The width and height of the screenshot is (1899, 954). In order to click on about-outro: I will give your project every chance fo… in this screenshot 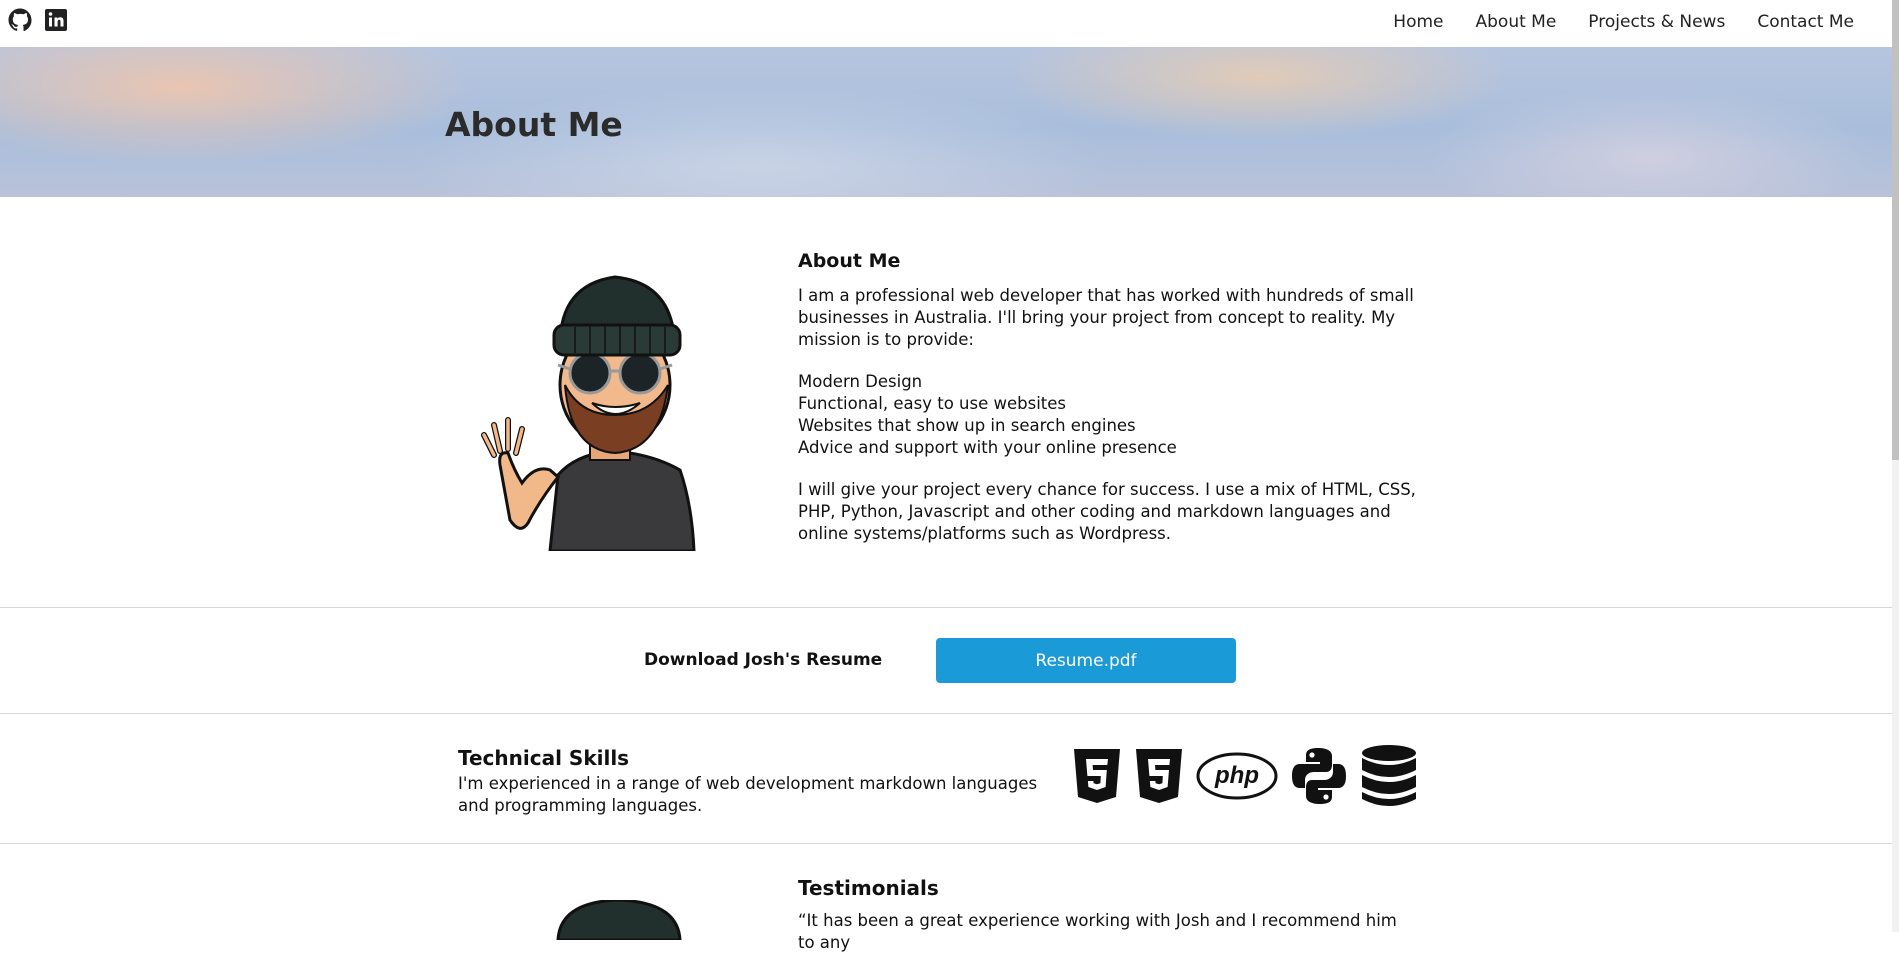, I will do `click(1107, 511)`.